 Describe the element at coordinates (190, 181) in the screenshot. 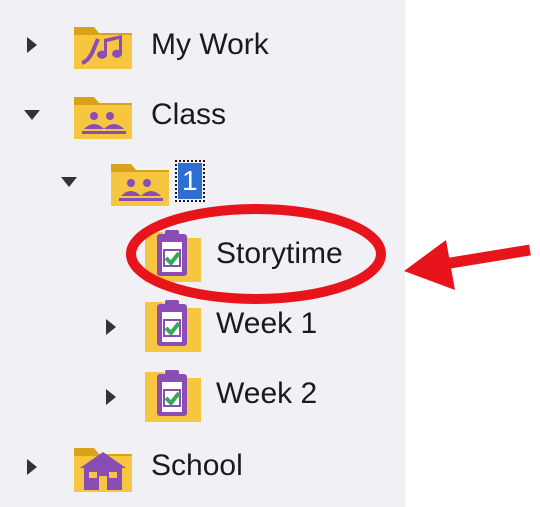

I see `selected-tree-item-label: 1` at that location.